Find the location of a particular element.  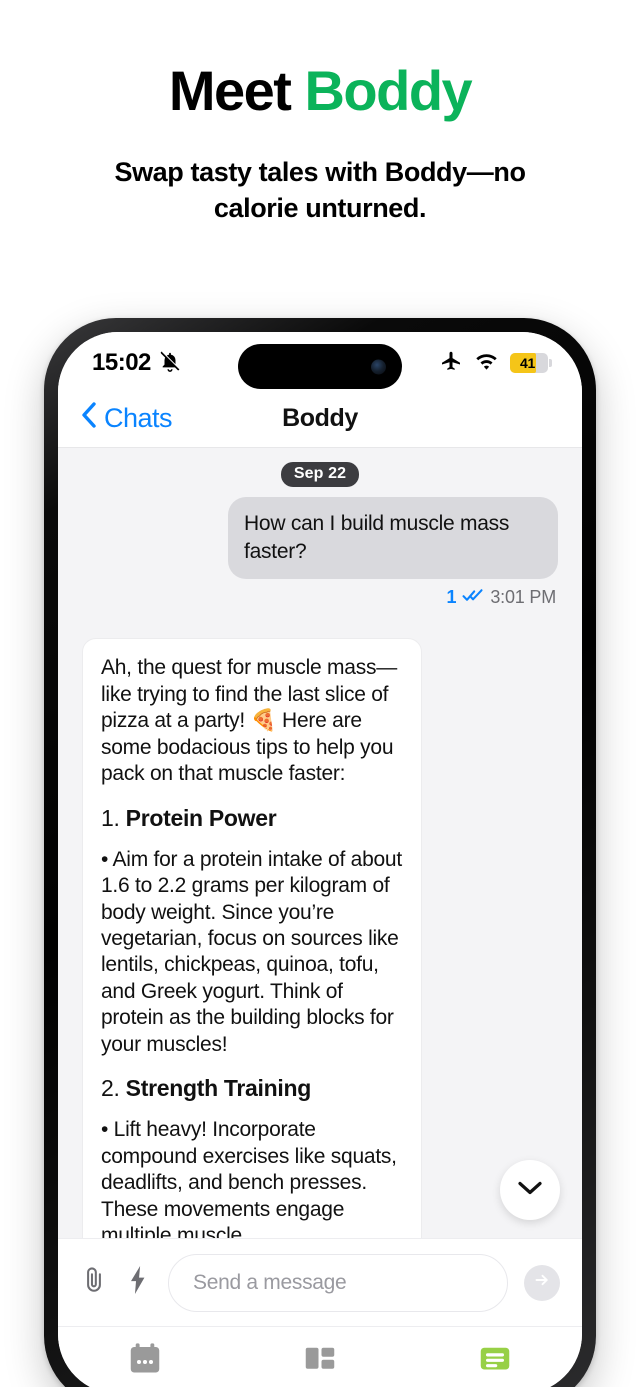

incoming-heading-2-text: Strength Training is located at coordinates (218, 1088).